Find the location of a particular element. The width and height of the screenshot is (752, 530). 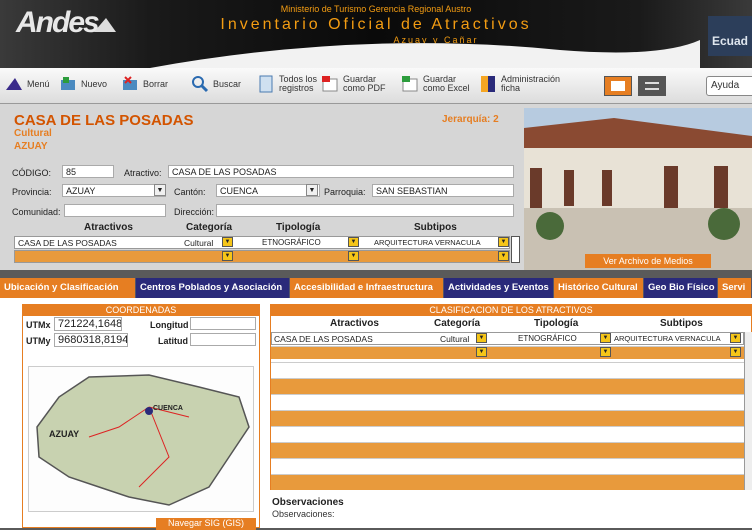

azuay-map-shape is located at coordinates (143, 440).